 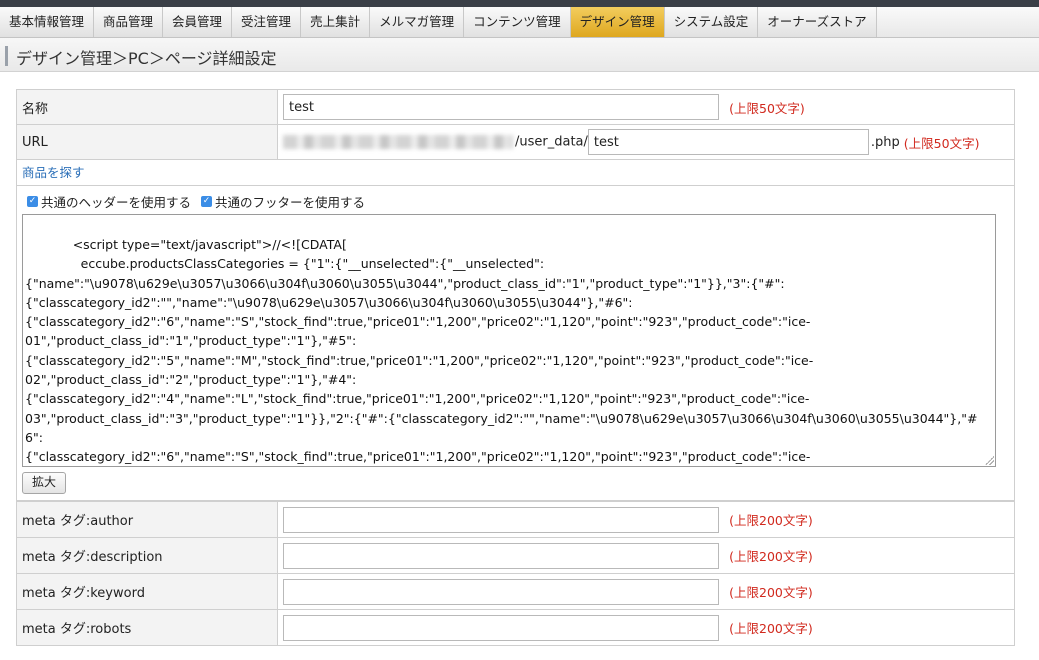 What do you see at coordinates (147, 627) in the screenshot?
I see `meta-robots-label: meta タグ:robots` at bounding box center [147, 627].